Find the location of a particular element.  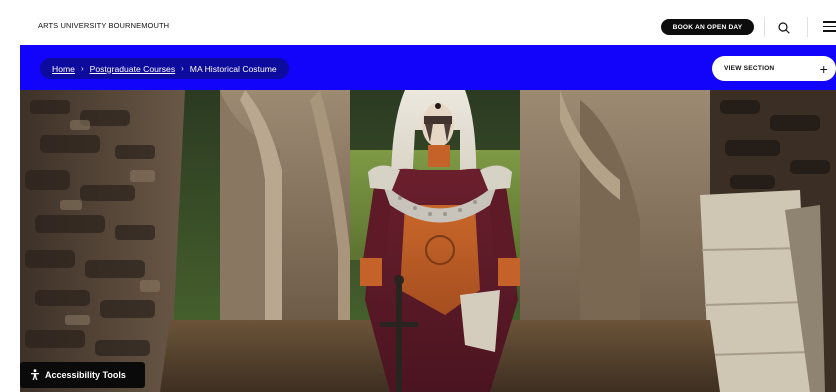

accessibility-tools-button: Accessibility Tools is located at coordinates (82, 375).